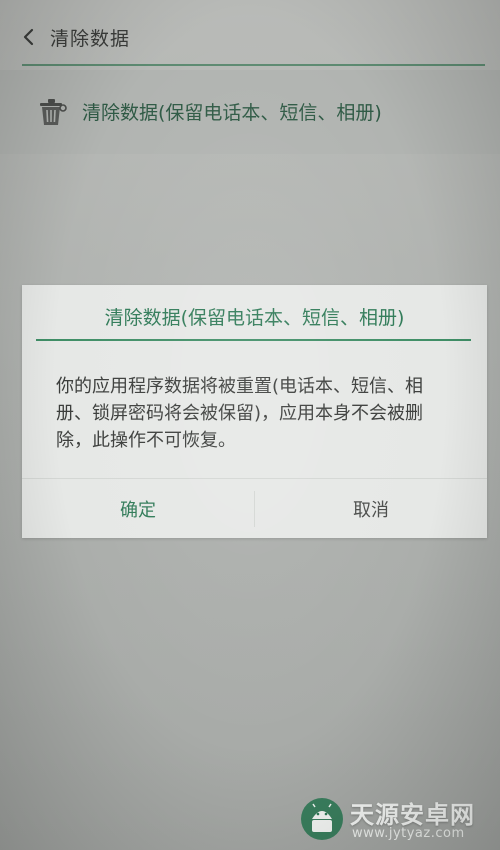 The height and width of the screenshot is (850, 500). I want to click on cancel-button: 取消, so click(371, 509).